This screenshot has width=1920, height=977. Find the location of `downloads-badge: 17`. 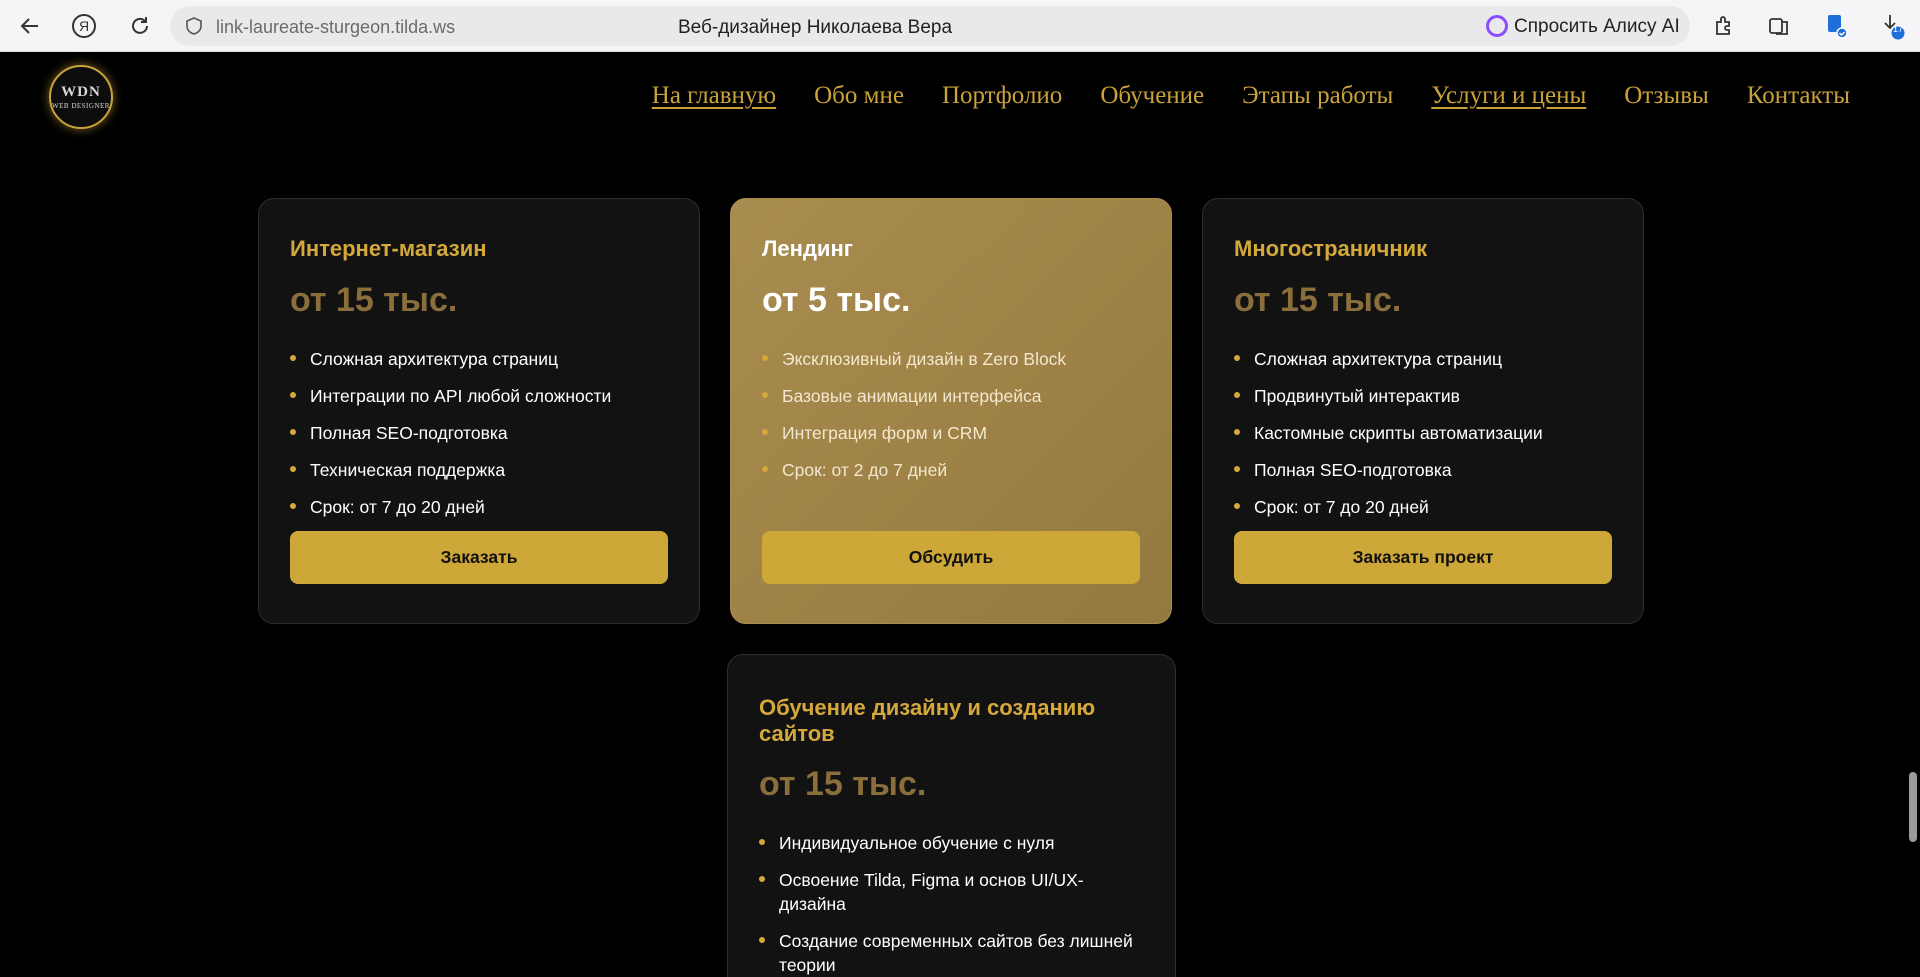

downloads-badge: 17 is located at coordinates (1897, 29).